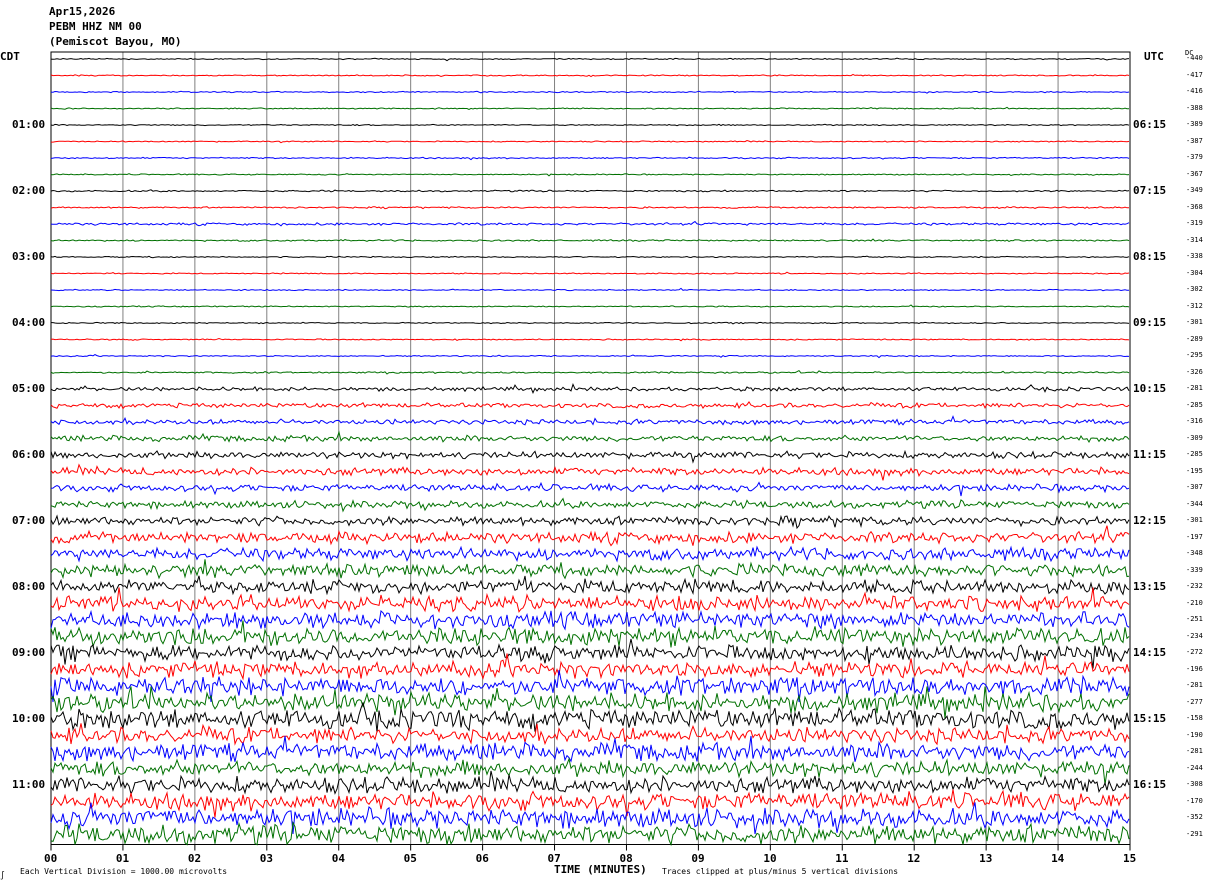 Image resolution: width=1210 pixels, height=886 pixels. Describe the element at coordinates (29, 784) in the screenshot. I see `left-time-label: 11:00` at that location.